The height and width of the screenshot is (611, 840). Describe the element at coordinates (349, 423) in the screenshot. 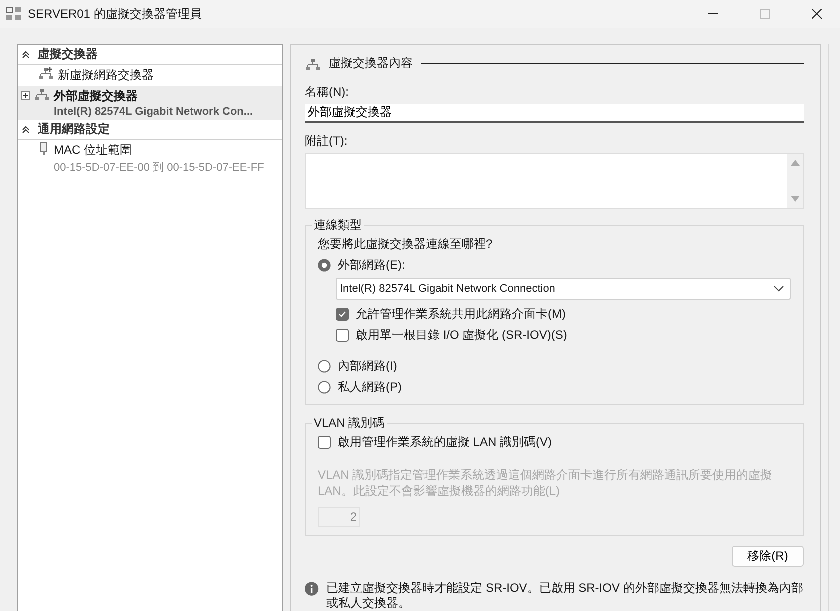

I see `group-title: VLAN 識別碼` at that location.